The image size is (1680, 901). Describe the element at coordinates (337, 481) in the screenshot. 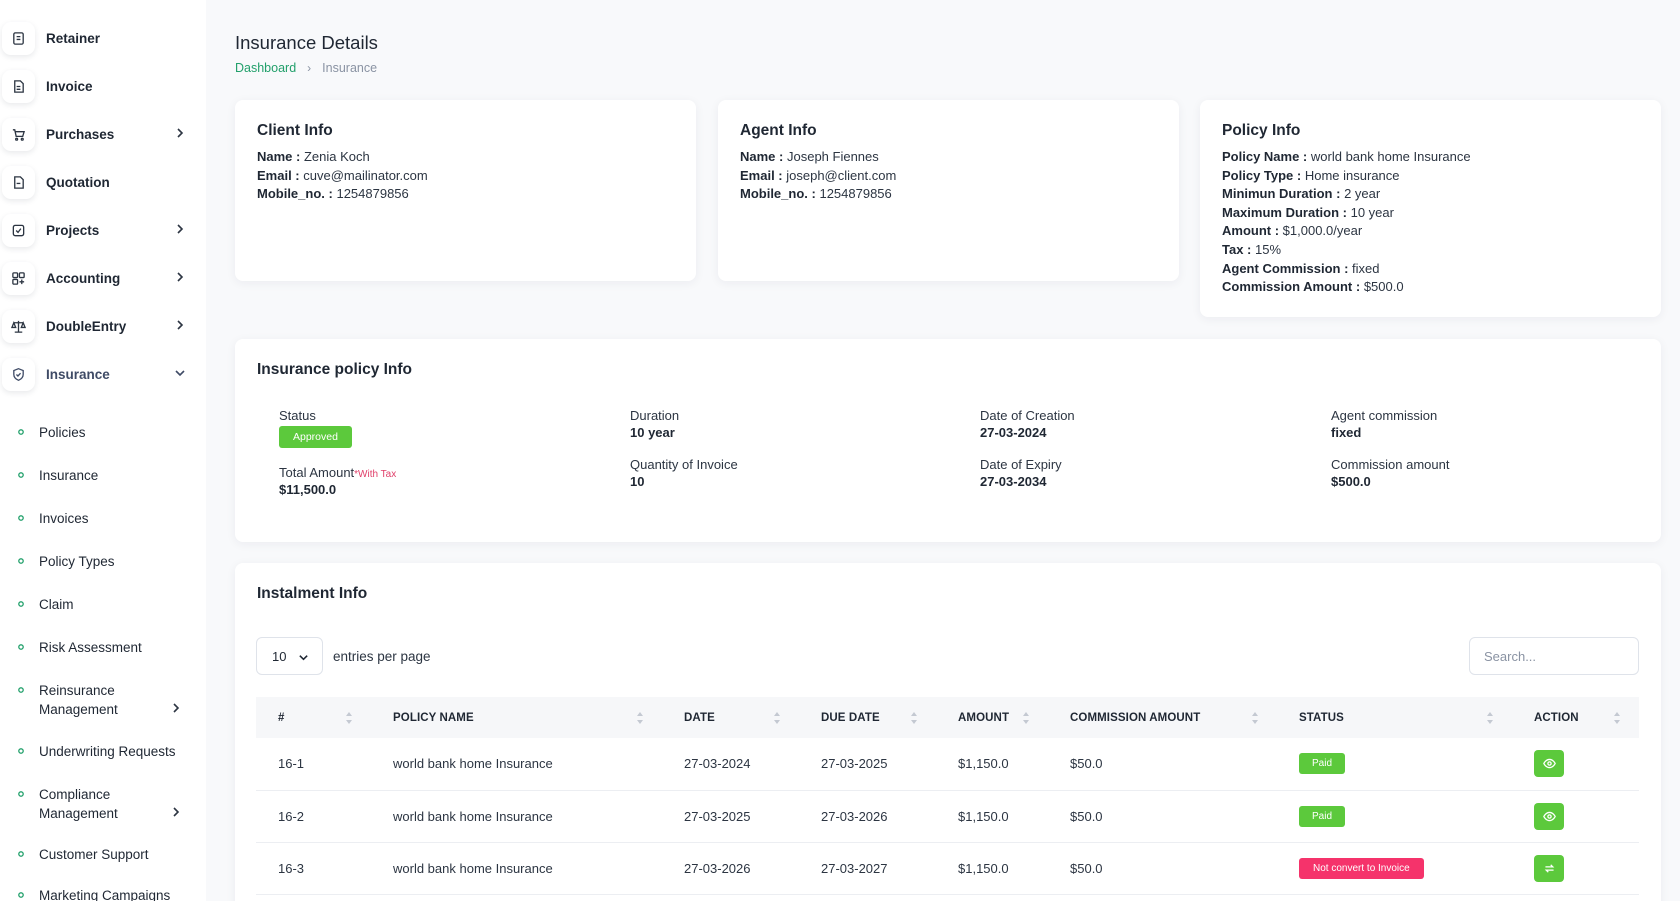

I see `total-amount-field: Total Amount*With Tax $11,500.0` at that location.